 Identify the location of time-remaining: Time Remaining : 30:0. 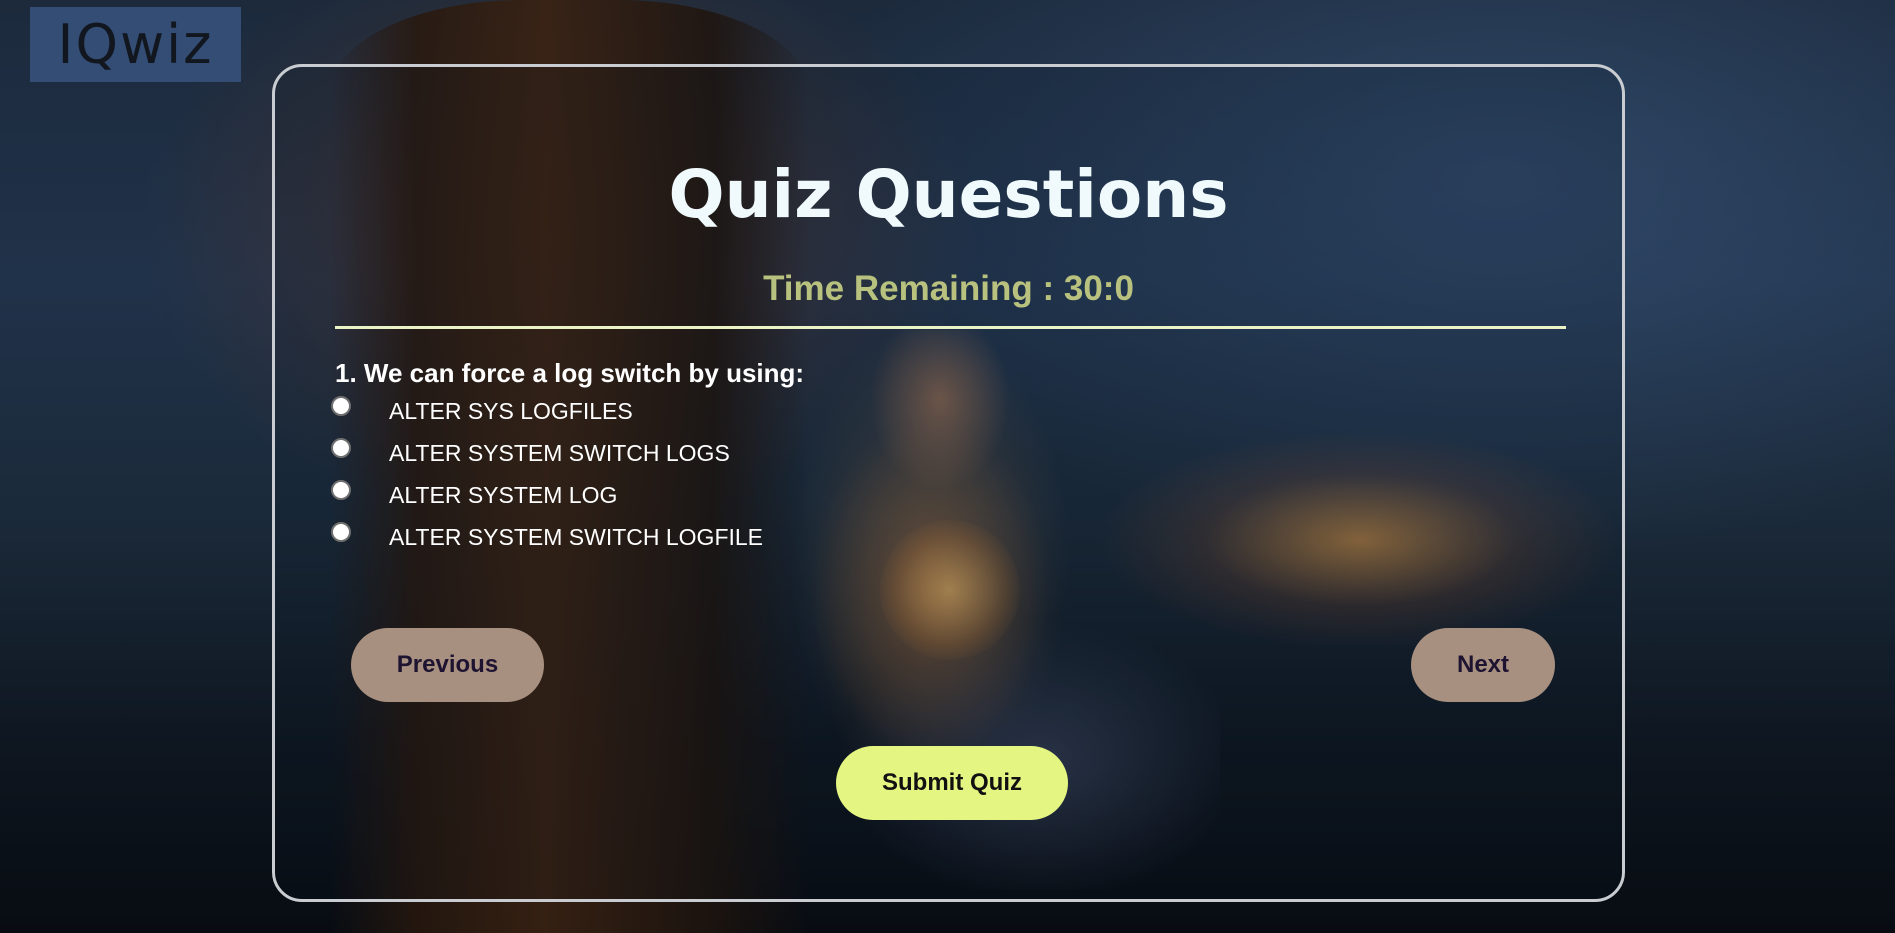
(948, 288).